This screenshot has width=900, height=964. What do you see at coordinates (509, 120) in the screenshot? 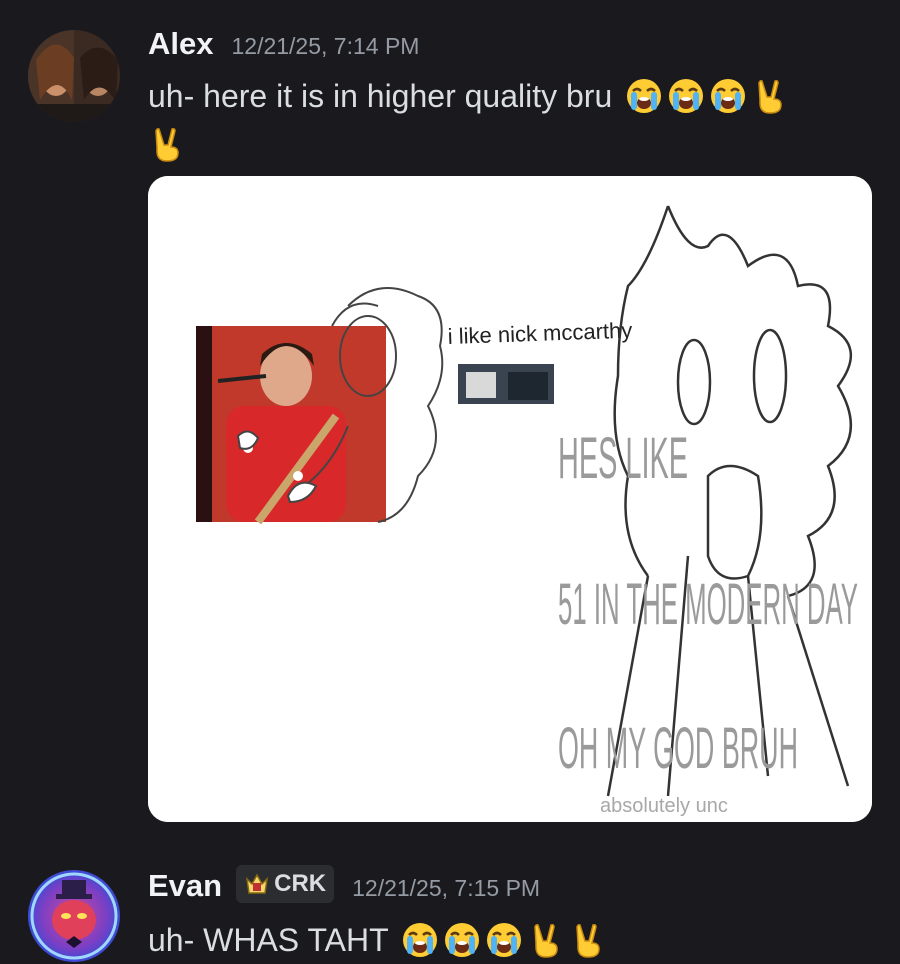
I see `message-content: uh- here it is in higher quality bru` at bounding box center [509, 120].